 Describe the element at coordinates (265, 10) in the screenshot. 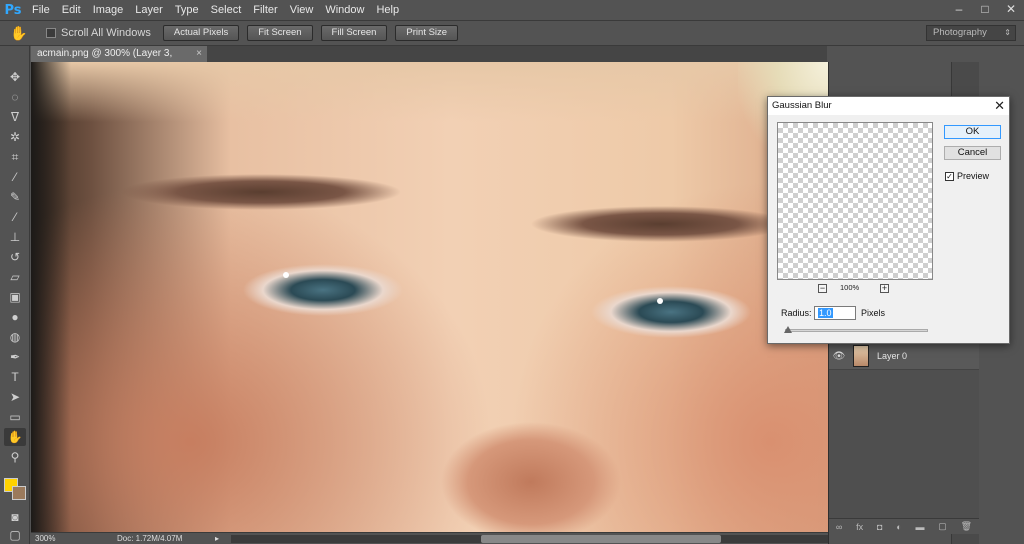

I see `menu-filter: Filter` at that location.